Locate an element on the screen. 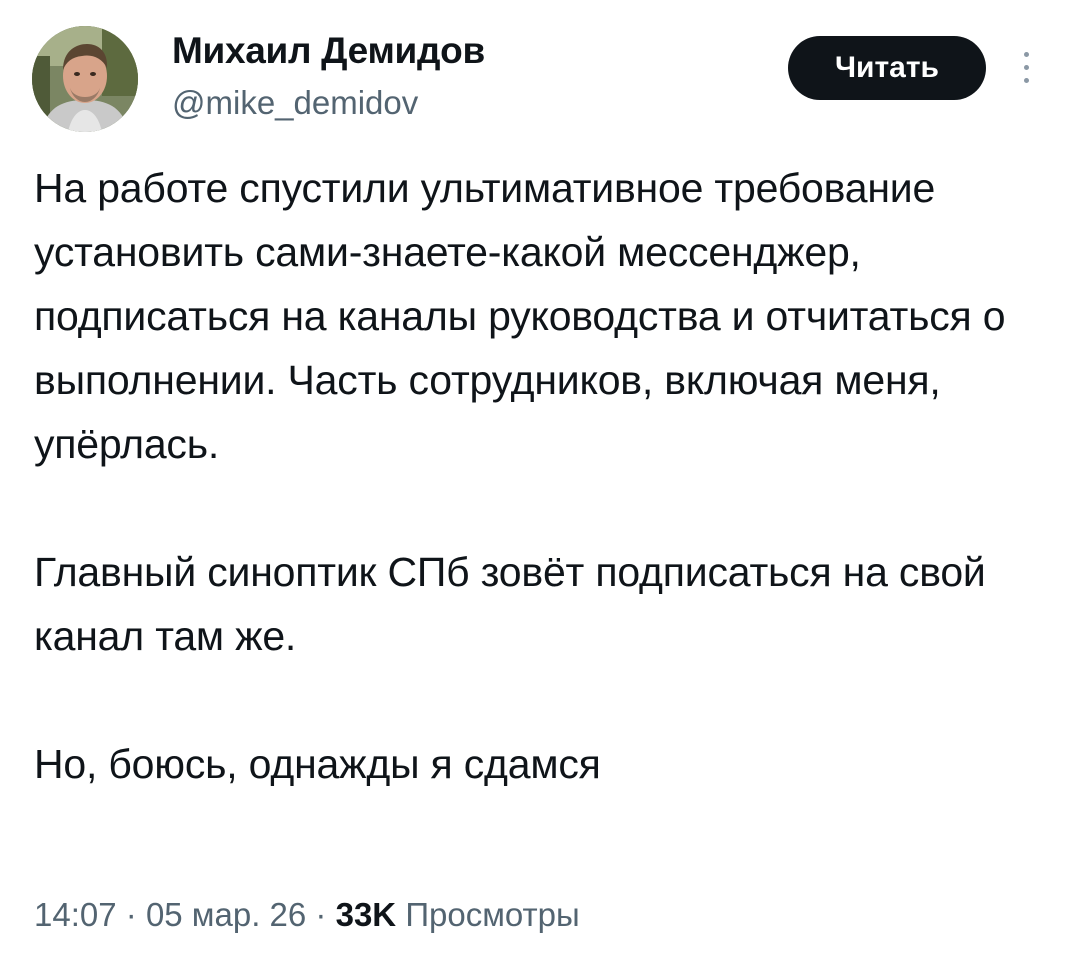  avatar is located at coordinates (85, 79).